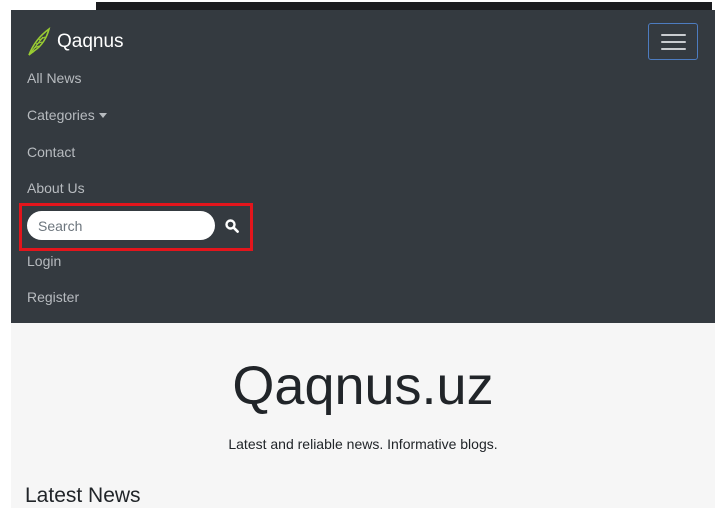 Image resolution: width=720 pixels, height=508 pixels. Describe the element at coordinates (51, 152) in the screenshot. I see `nav-item-contact: Contact` at that location.